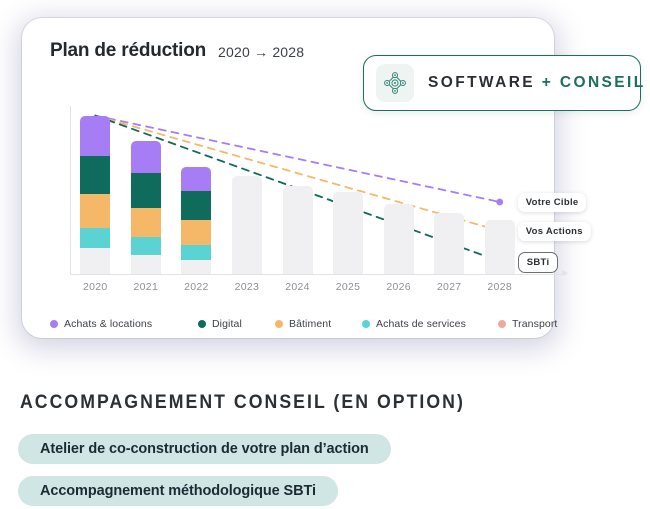 Image resolution: width=650 pixels, height=509 pixels. I want to click on endpoint-tag-votre-cible: Votre Cible, so click(552, 202).